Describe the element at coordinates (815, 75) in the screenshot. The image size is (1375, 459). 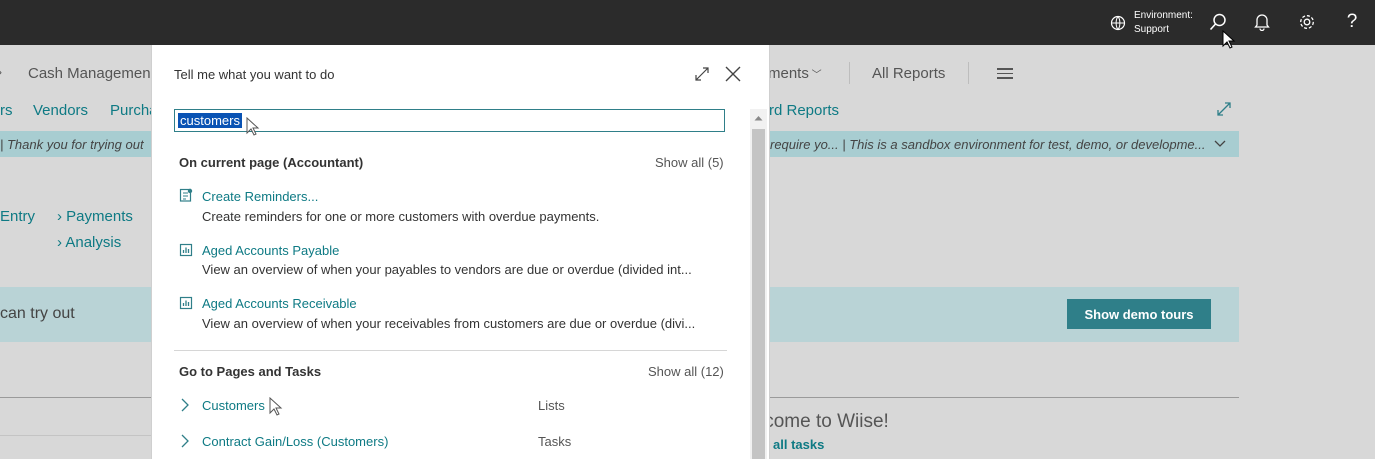
I see `chevron-down-icon: ﹀` at that location.